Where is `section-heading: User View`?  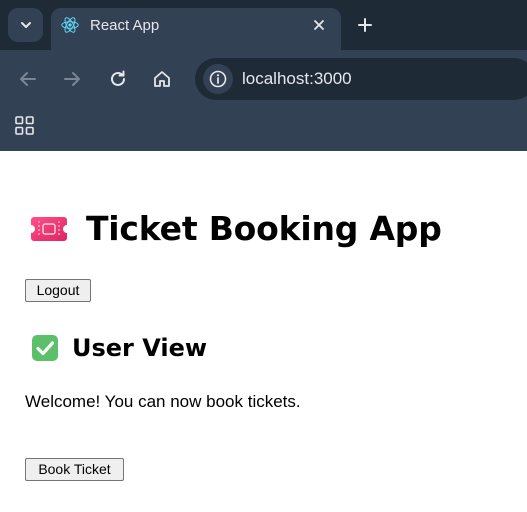 section-heading: User View is located at coordinates (119, 348).